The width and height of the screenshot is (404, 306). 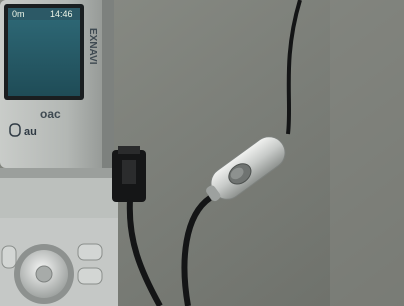 What do you see at coordinates (59, 242) in the screenshot?
I see `phone-lower-half` at bounding box center [59, 242].